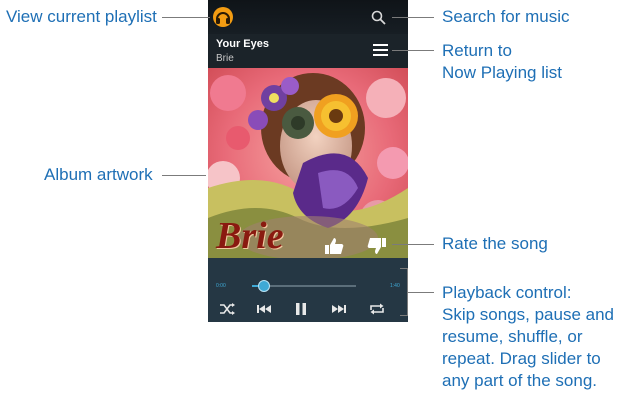 The height and width of the screenshot is (398, 639). I want to click on annotation-playback-line4: repeat. Drag slider to, so click(521, 358).